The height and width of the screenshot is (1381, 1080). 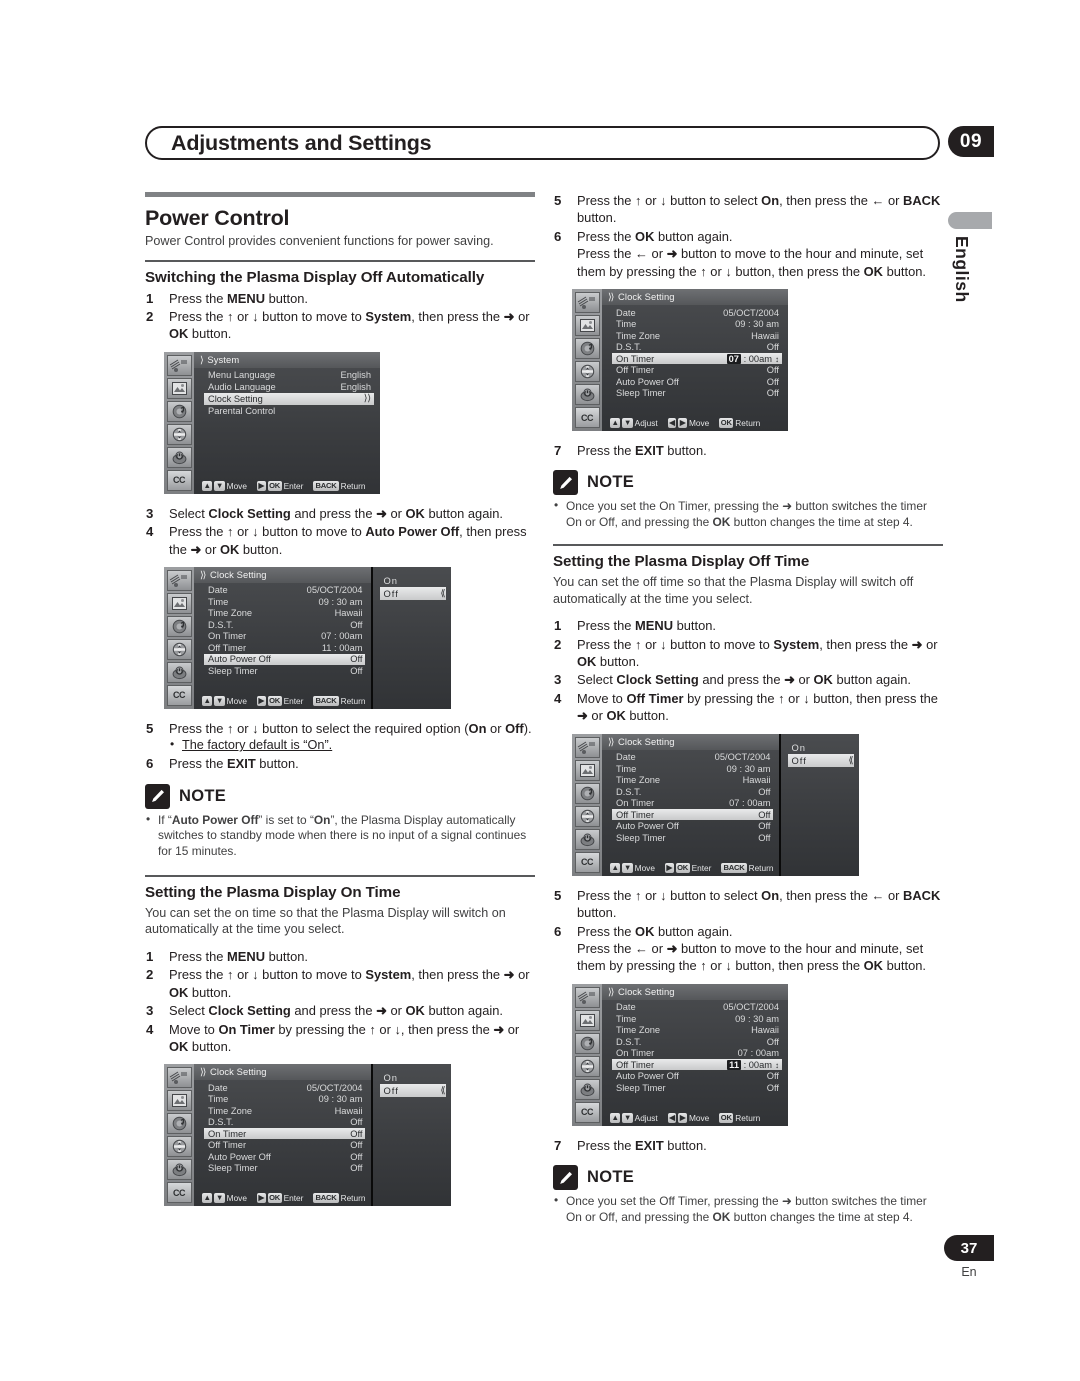 What do you see at coordinates (284, 647) in the screenshot?
I see `osd-row: Off Timer 11 : 00am` at bounding box center [284, 647].